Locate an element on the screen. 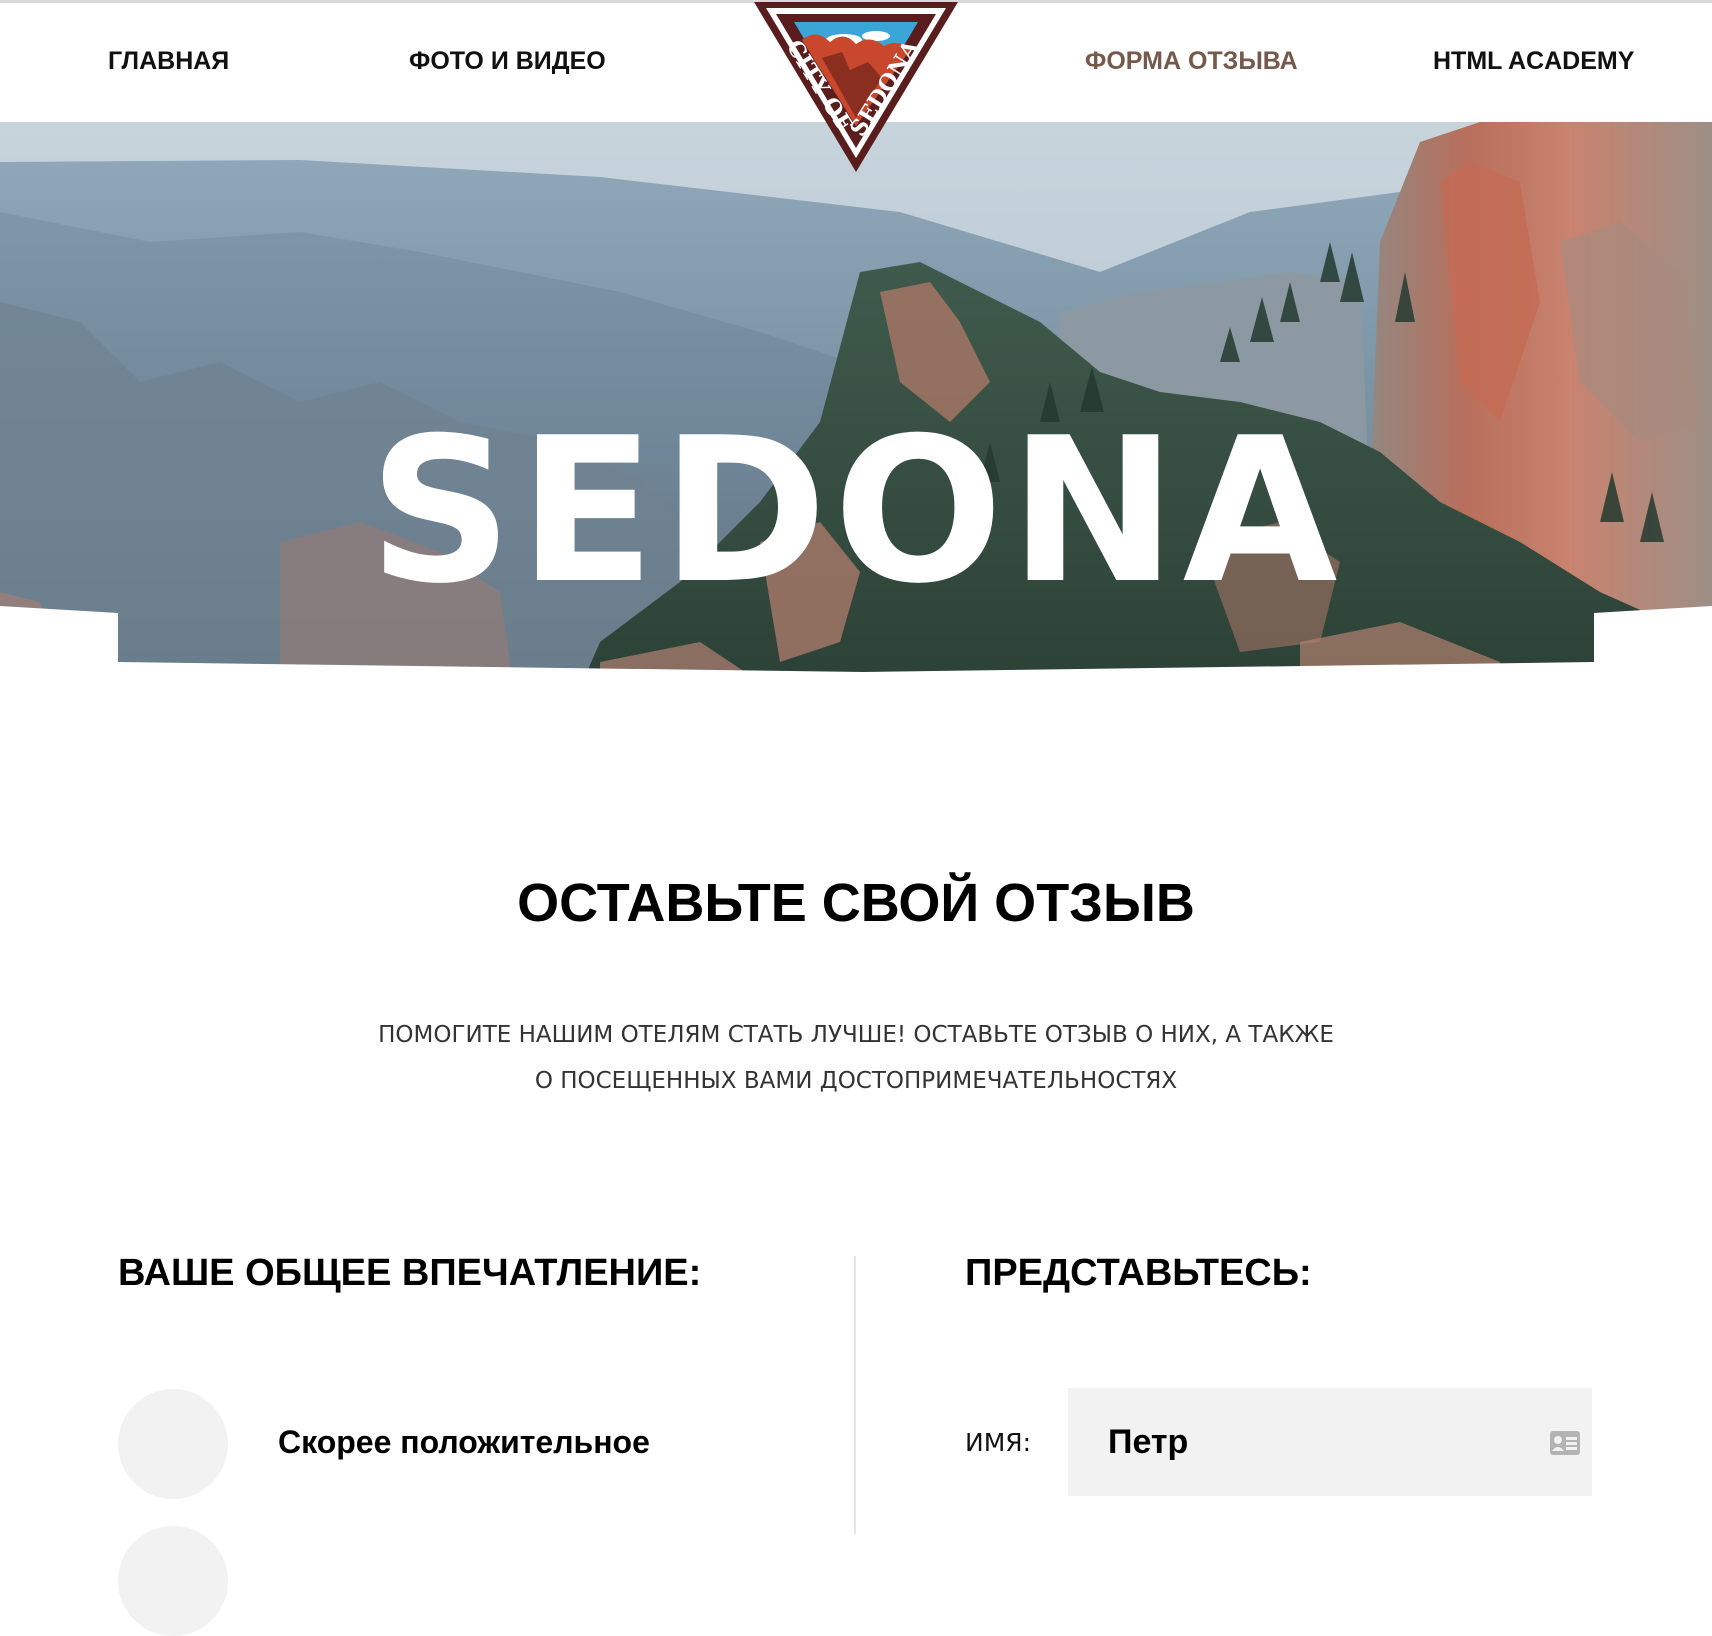  impression-radio-positive is located at coordinates (173, 1444).